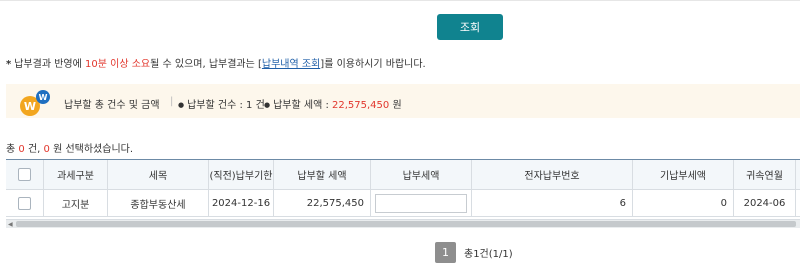 The image size is (800, 267). Describe the element at coordinates (421, 174) in the screenshot. I see `header-payment-amount: 납부세액` at that location.